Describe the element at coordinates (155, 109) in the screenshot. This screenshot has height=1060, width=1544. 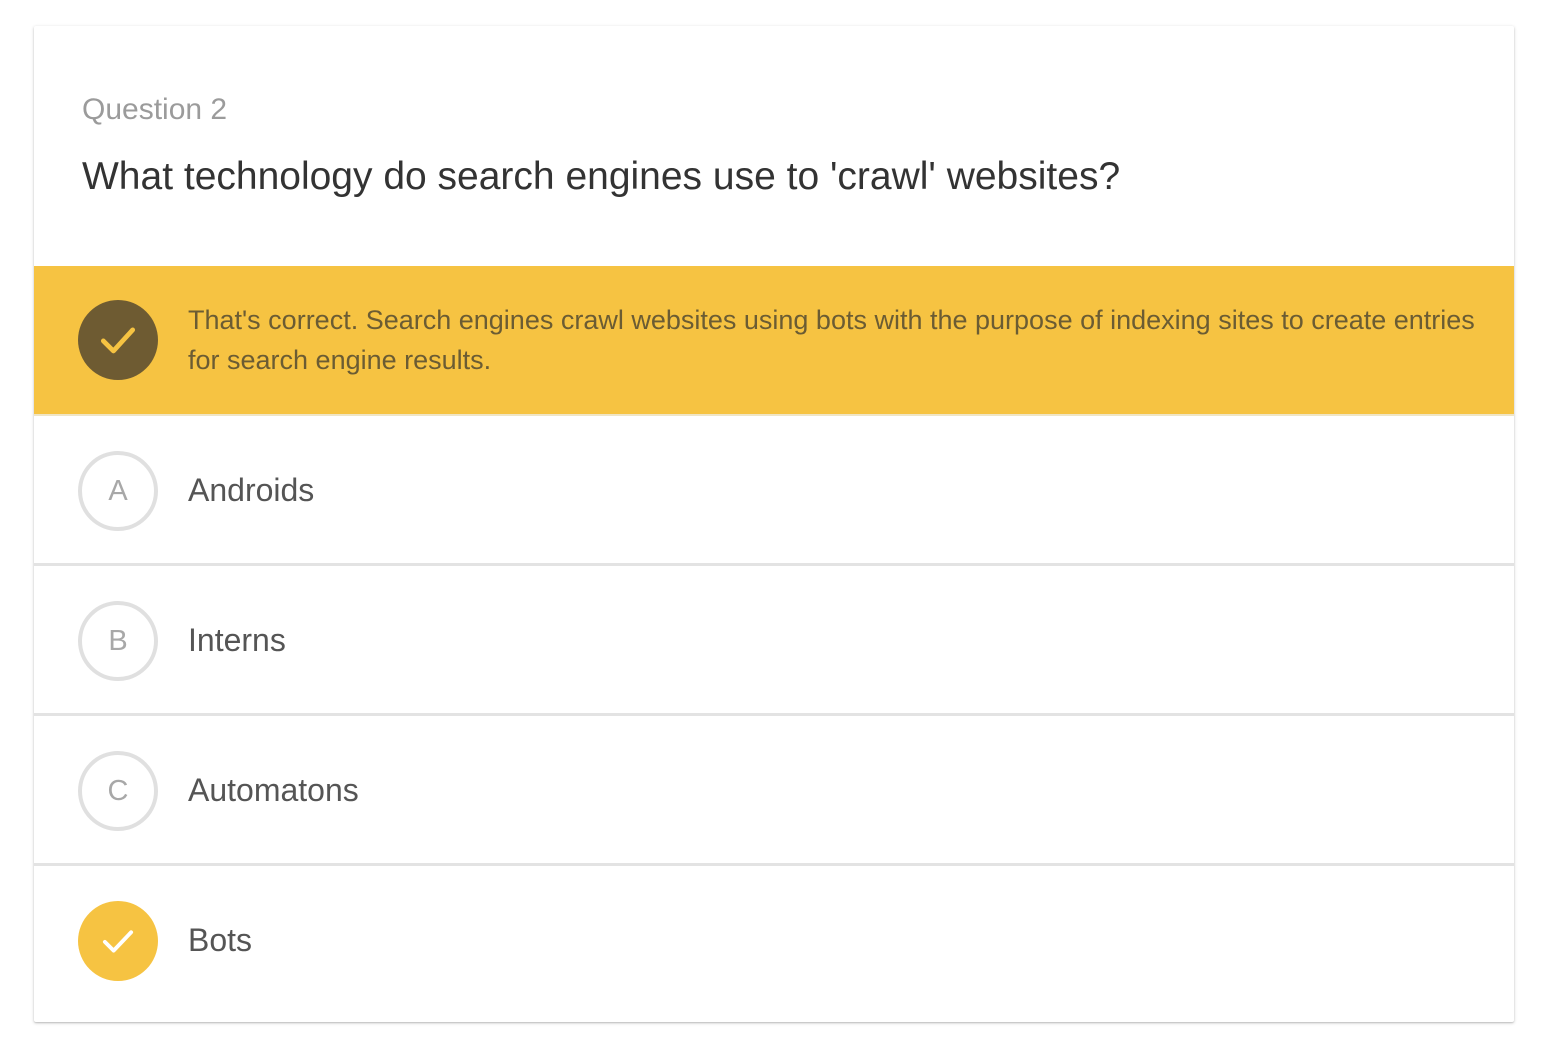
I see `question-number: Question 2` at that location.